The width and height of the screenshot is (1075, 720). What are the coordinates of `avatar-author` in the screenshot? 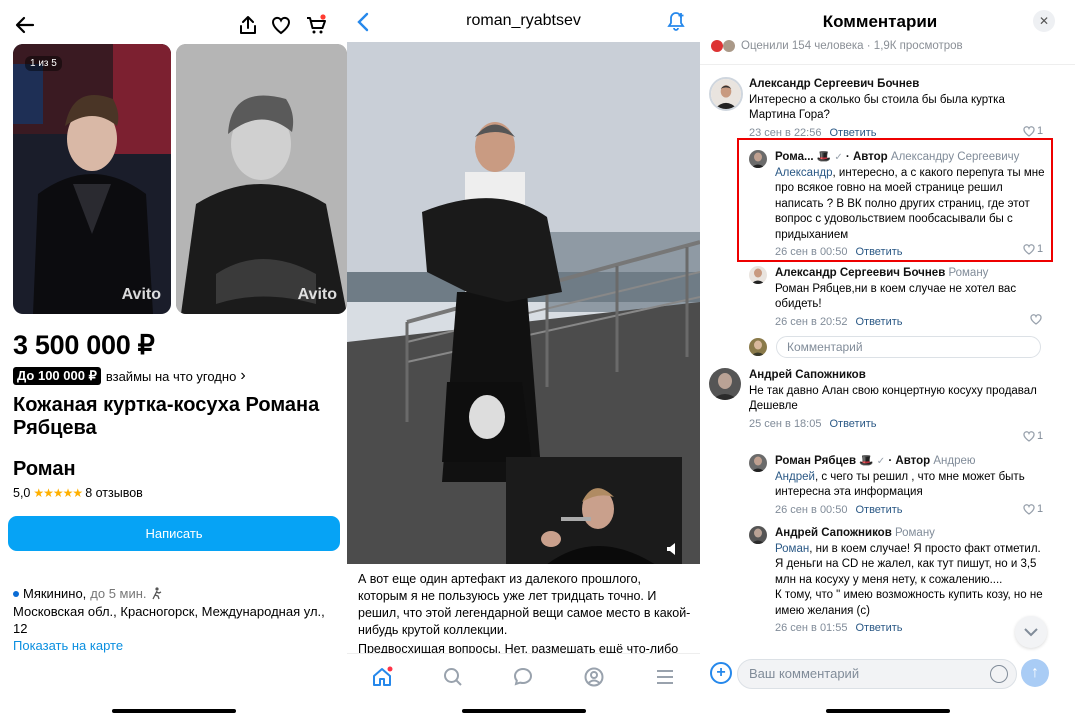 It's located at (758, 463).